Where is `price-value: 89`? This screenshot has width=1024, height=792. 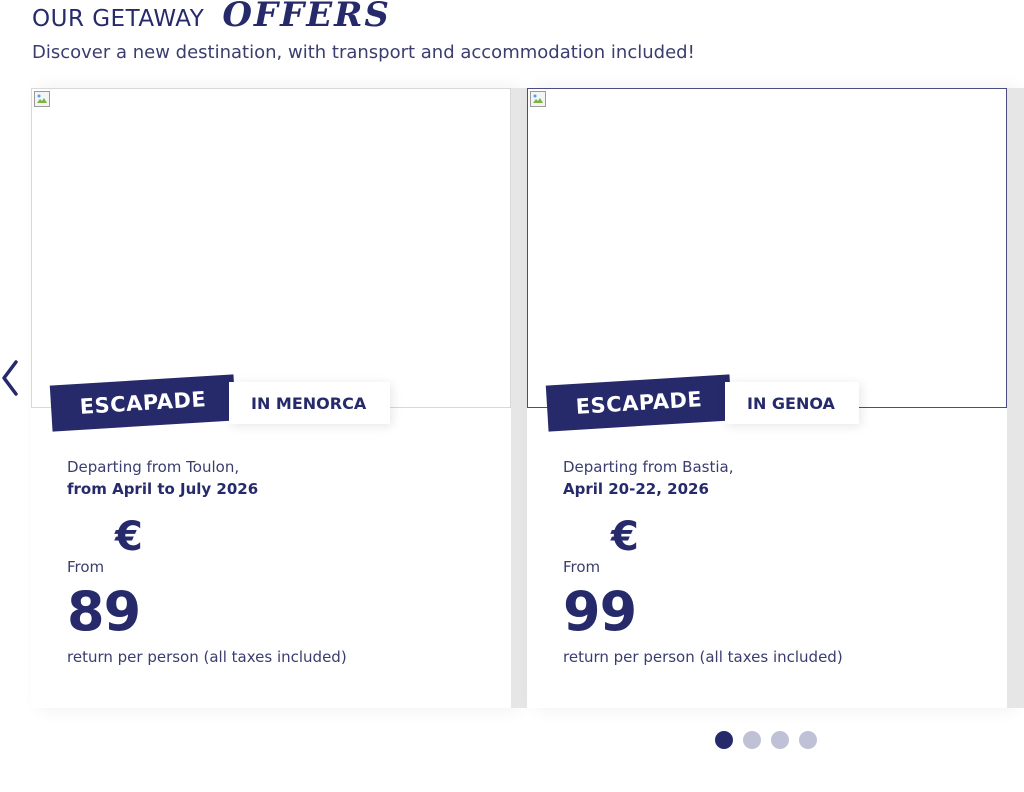
price-value: 89 is located at coordinates (104, 611).